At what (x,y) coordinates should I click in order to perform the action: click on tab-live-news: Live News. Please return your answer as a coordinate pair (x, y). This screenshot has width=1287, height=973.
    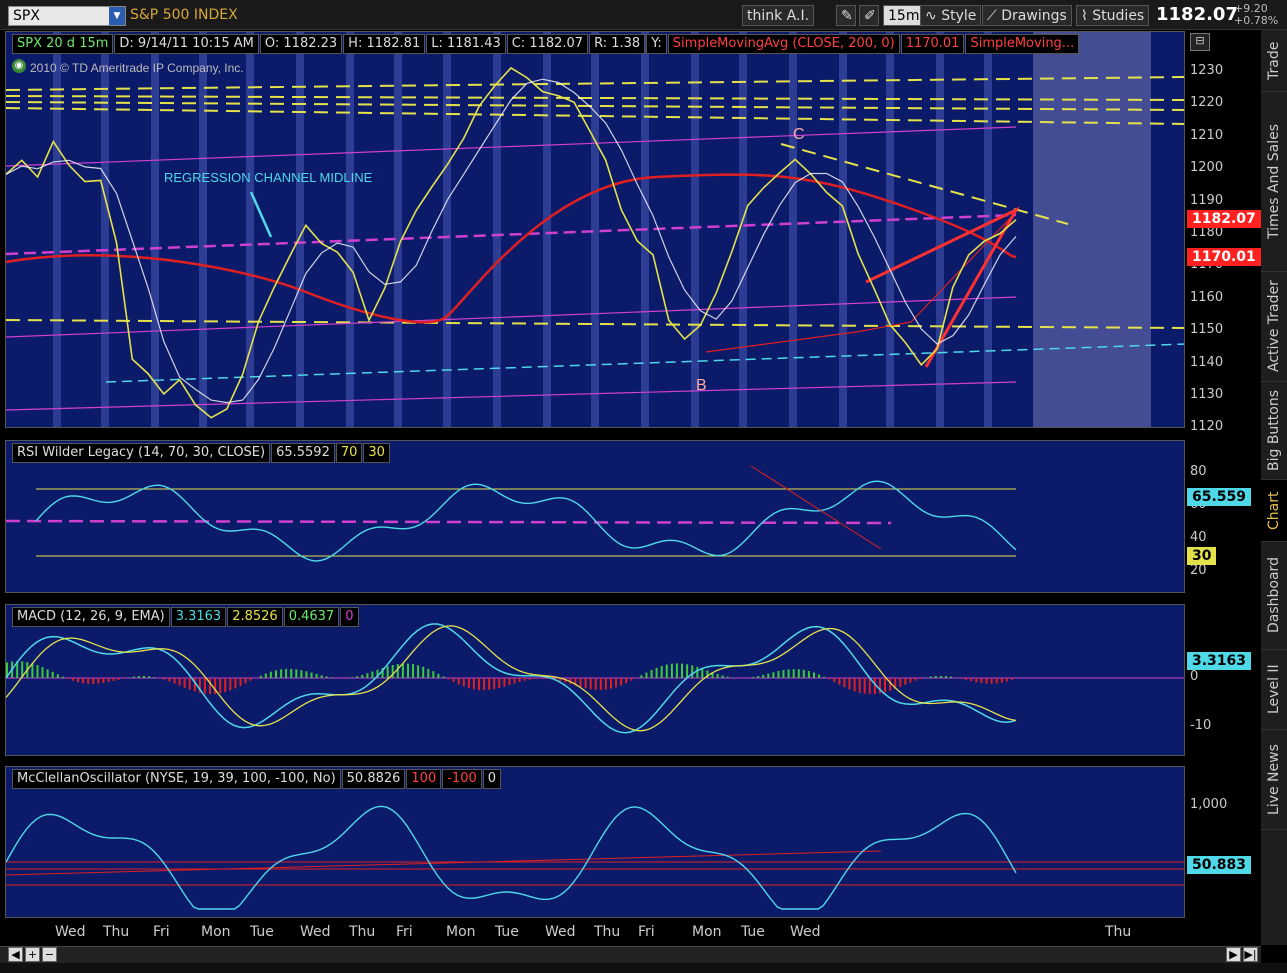
    Looking at the image, I should click on (1274, 780).